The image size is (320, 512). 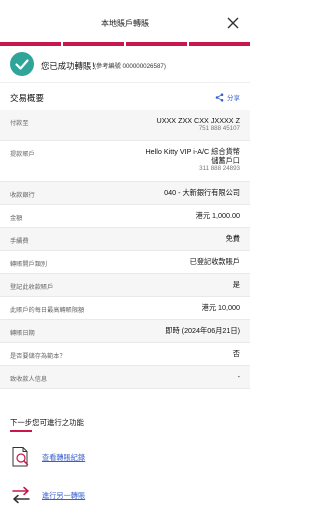 I want to click on detail-value: 已登記收款賬戶, so click(x=214, y=261).